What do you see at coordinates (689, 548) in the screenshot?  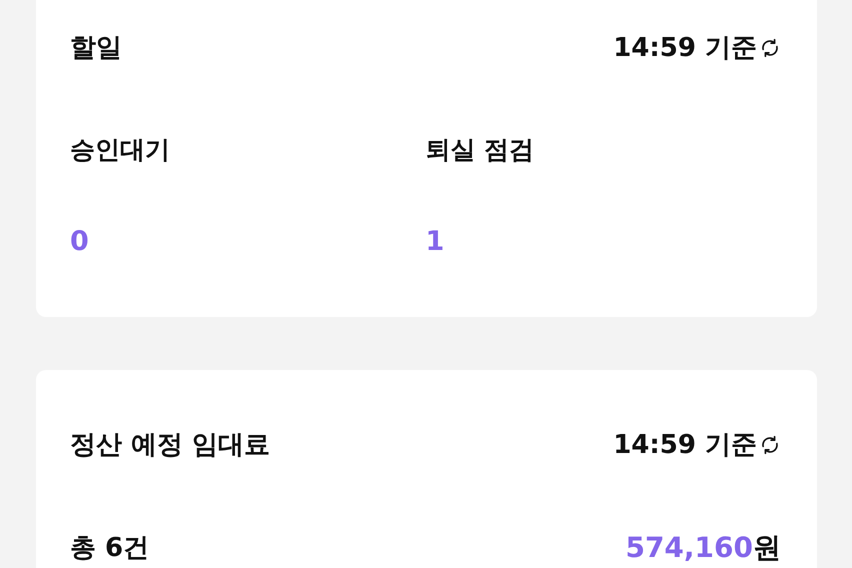 I see `amount-value: 574,160` at bounding box center [689, 548].